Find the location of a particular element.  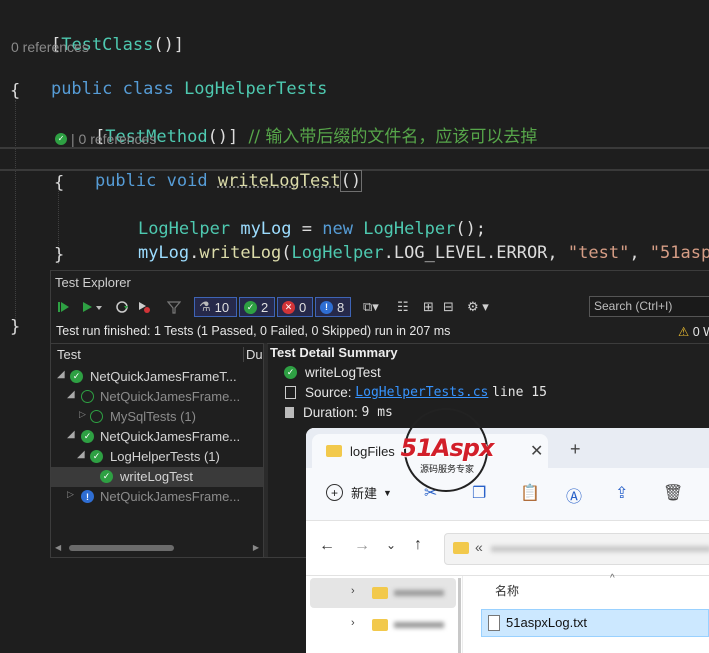

code-brace-inner-open: { is located at coordinates (59, 183).